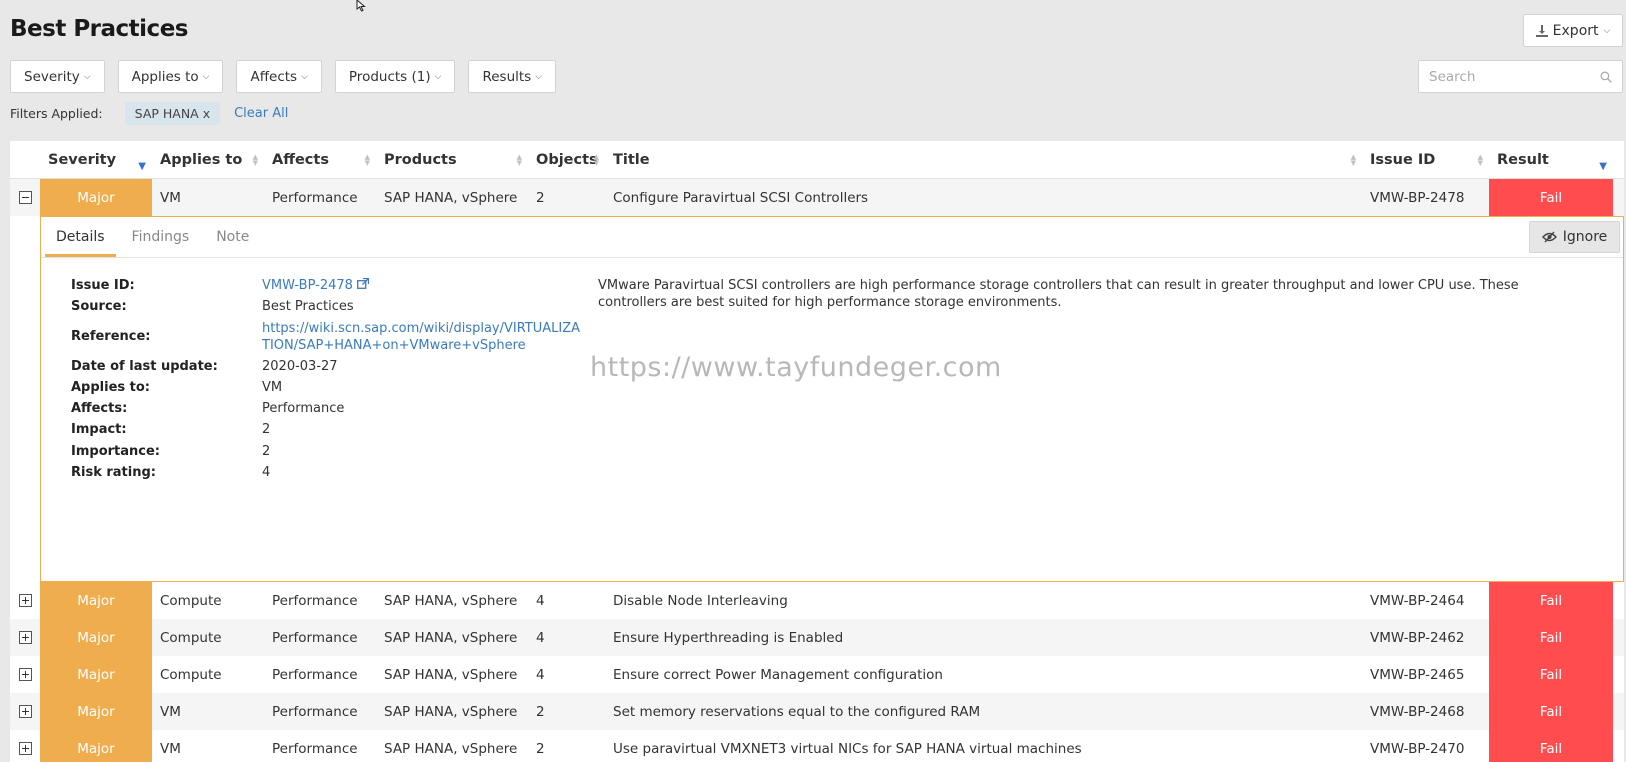 The image size is (1626, 762). Describe the element at coordinates (170, 76) in the screenshot. I see `filter-applies-to-dropdown: Applies to ⌵` at that location.